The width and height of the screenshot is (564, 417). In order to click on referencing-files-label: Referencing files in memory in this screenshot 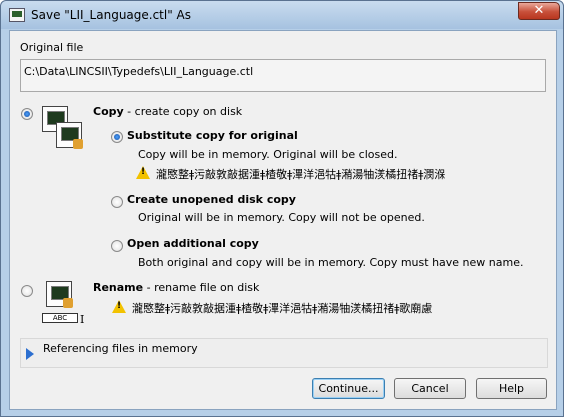, I will do `click(120, 348)`.